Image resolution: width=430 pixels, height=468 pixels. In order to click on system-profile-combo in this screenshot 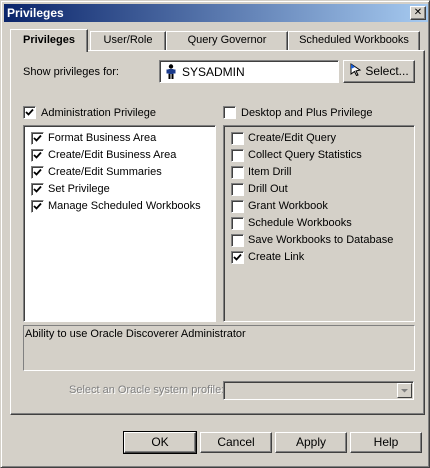, I will do `click(318, 390)`.